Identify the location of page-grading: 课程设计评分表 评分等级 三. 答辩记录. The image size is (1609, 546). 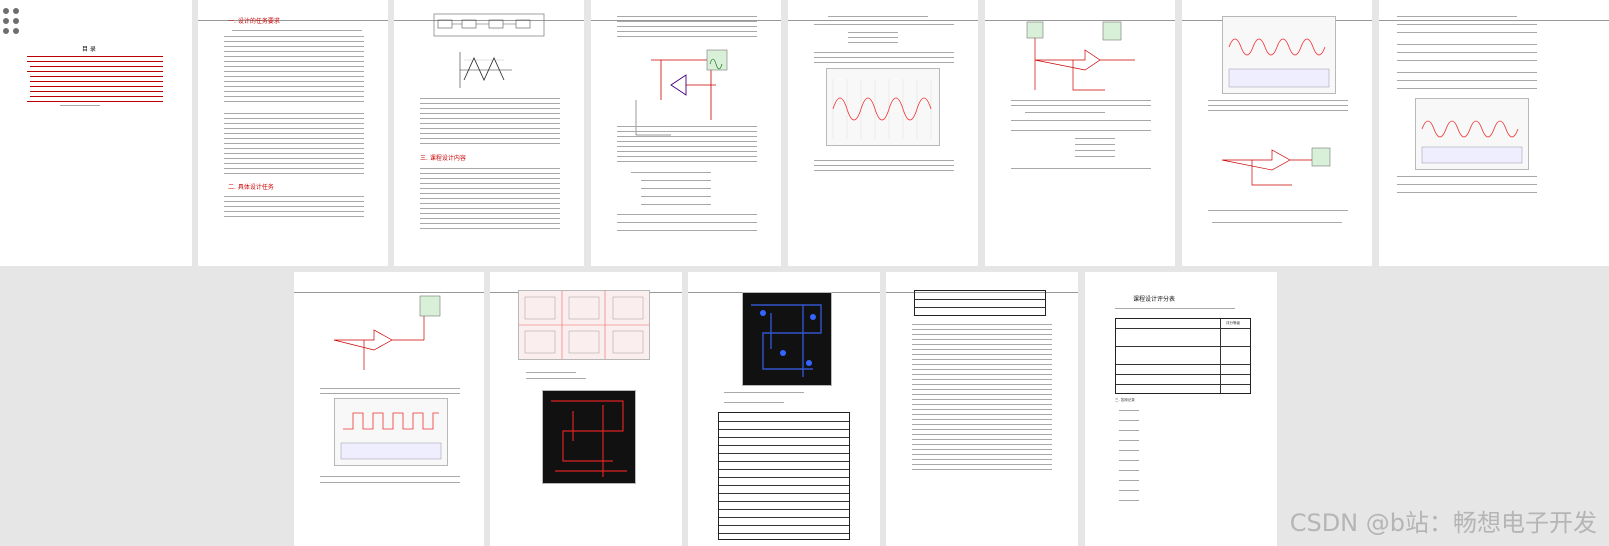
(1181, 409).